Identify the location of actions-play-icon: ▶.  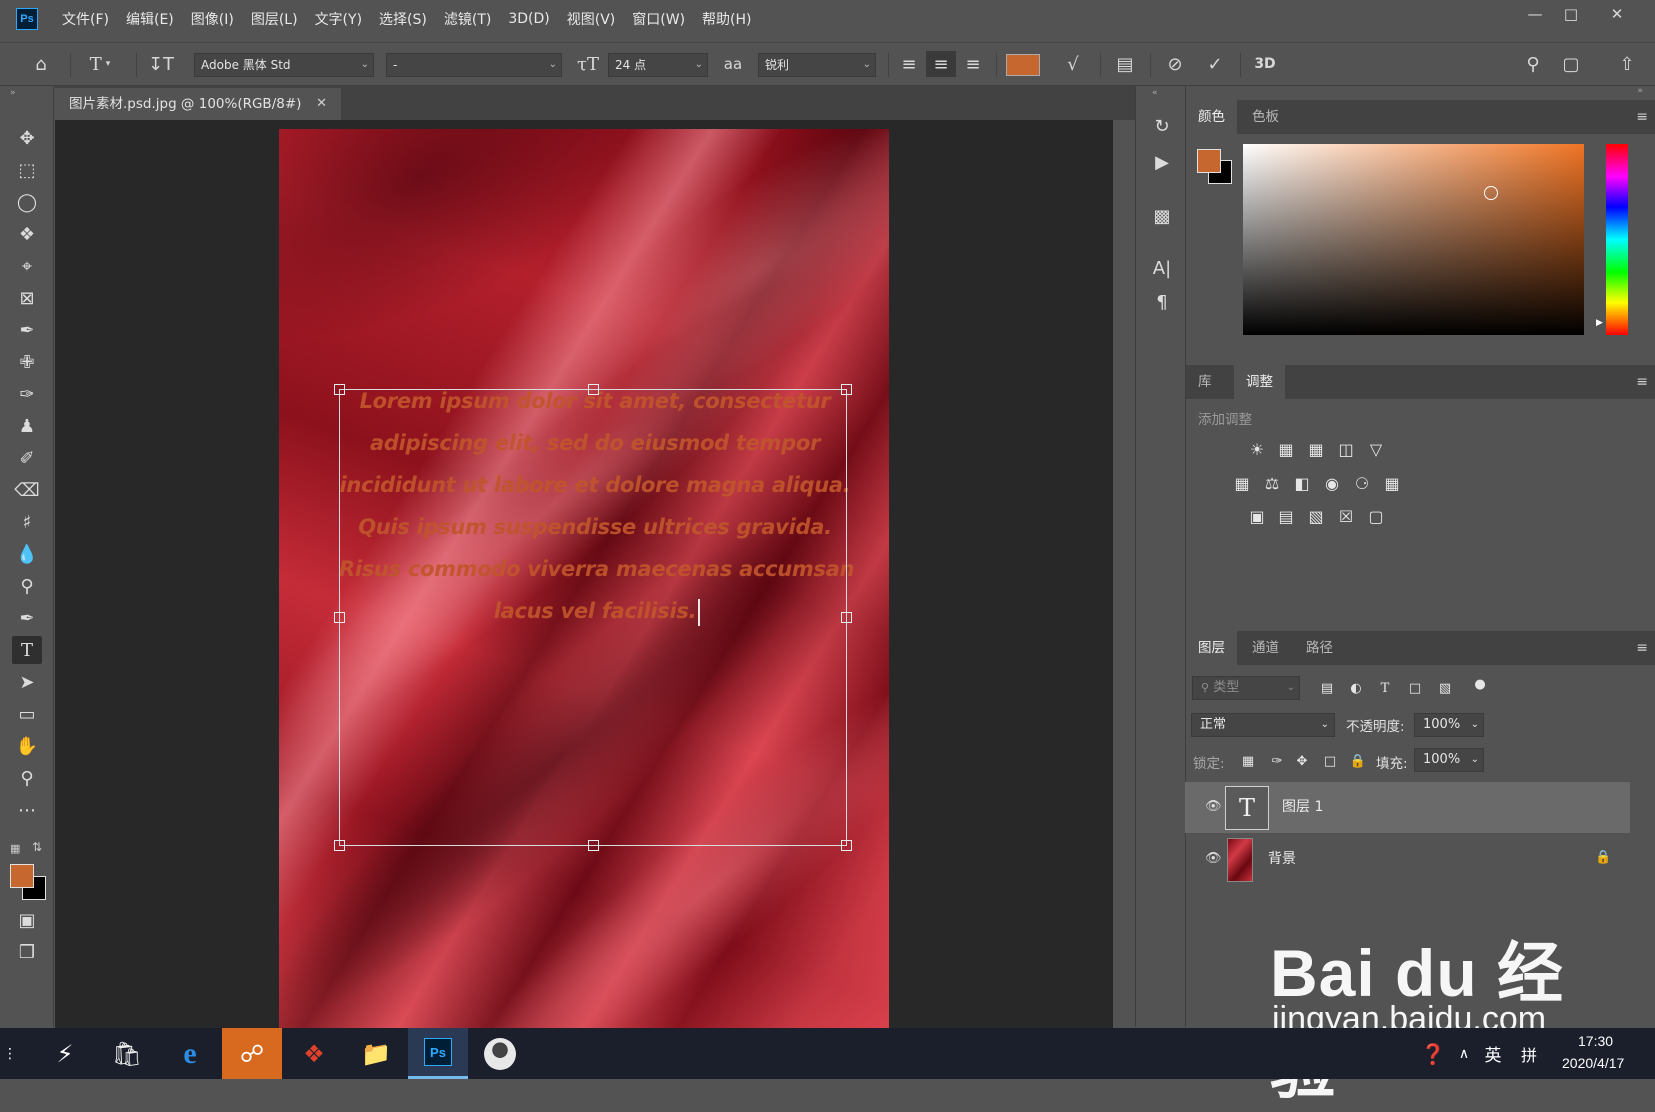
(1162, 162).